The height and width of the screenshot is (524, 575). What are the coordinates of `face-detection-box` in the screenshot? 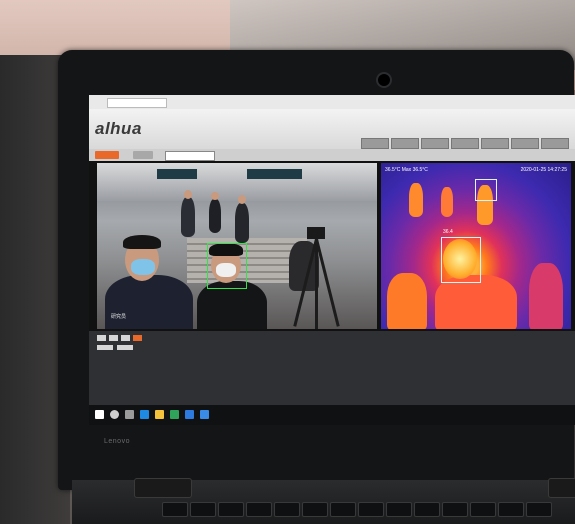 It's located at (227, 266).